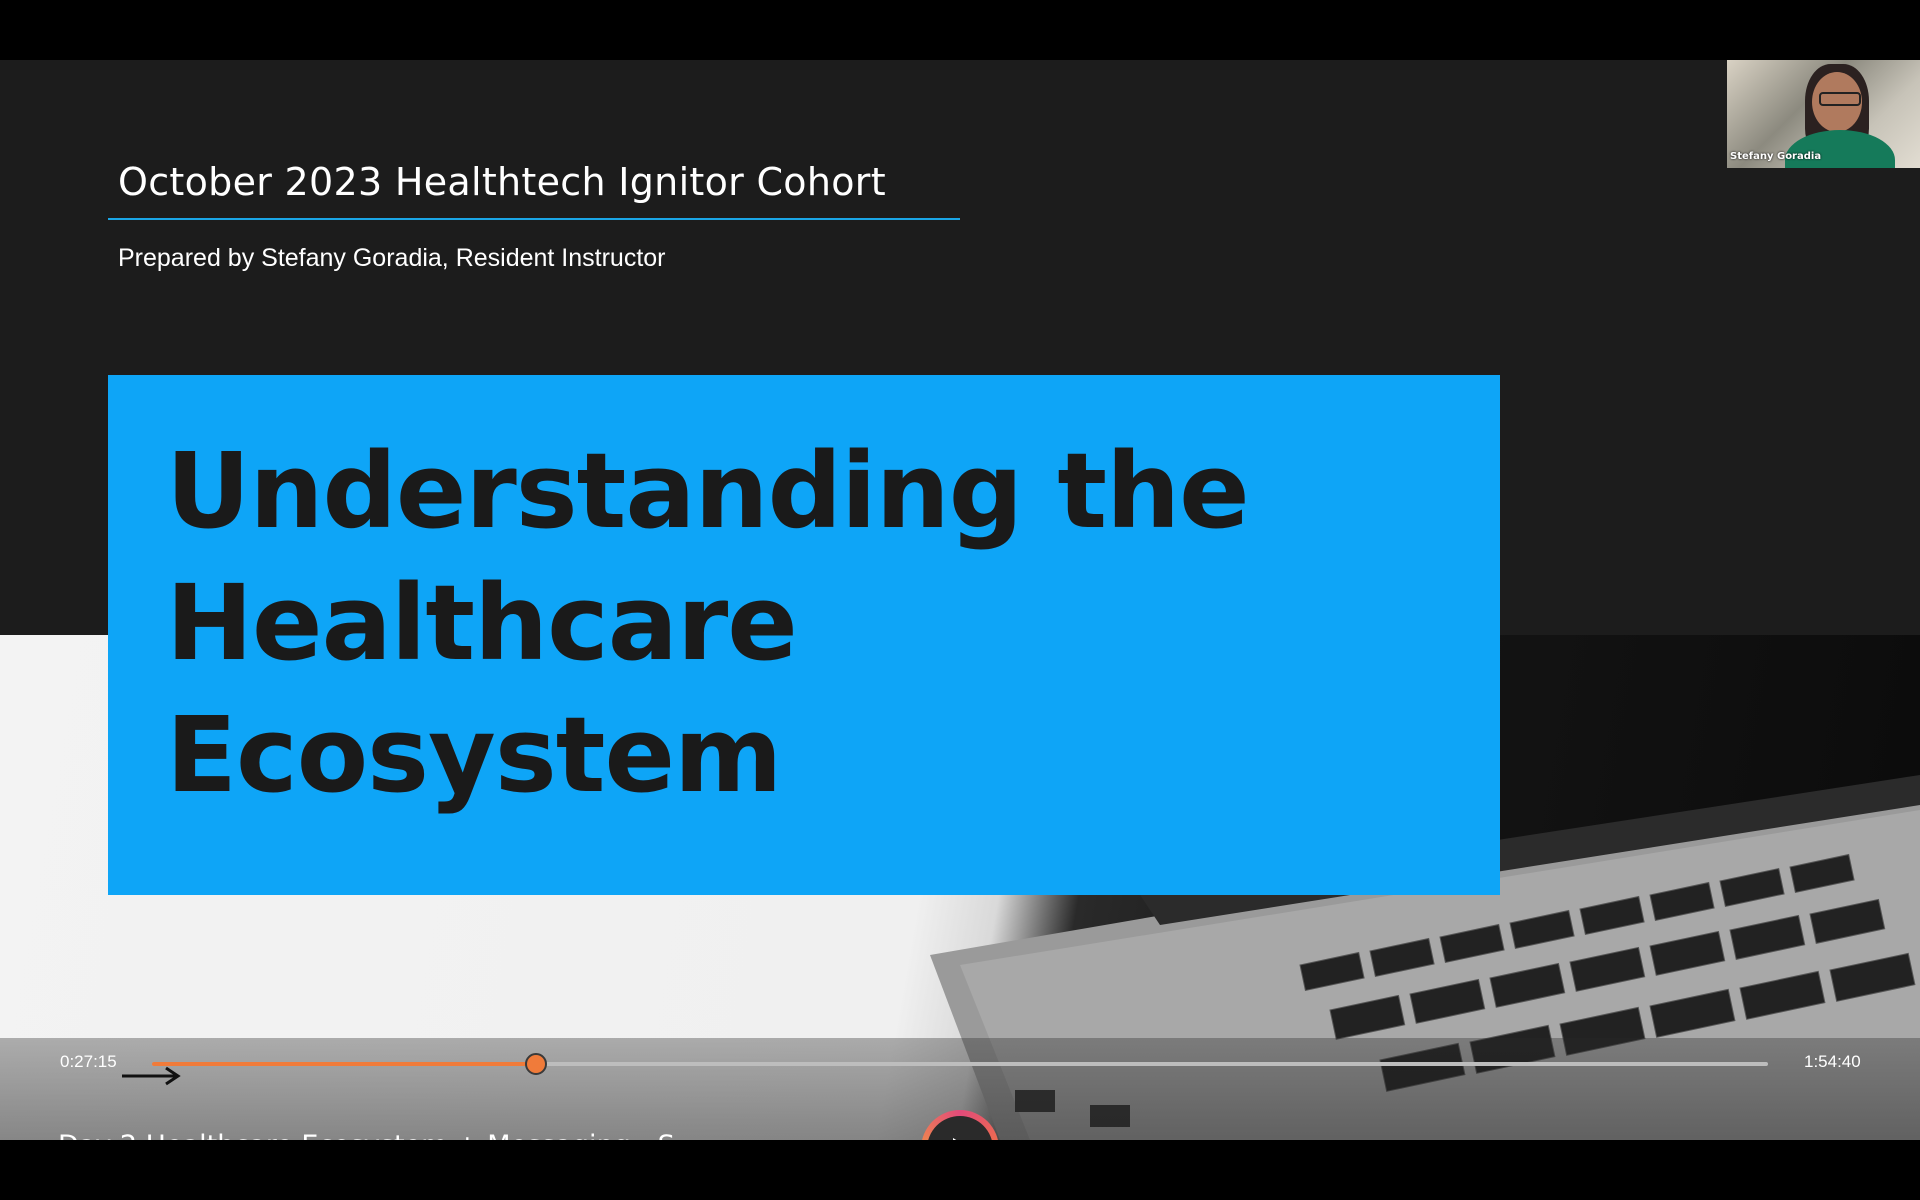  Describe the element at coordinates (752, 1136) in the screenshot. I see `shuffle-button` at that location.